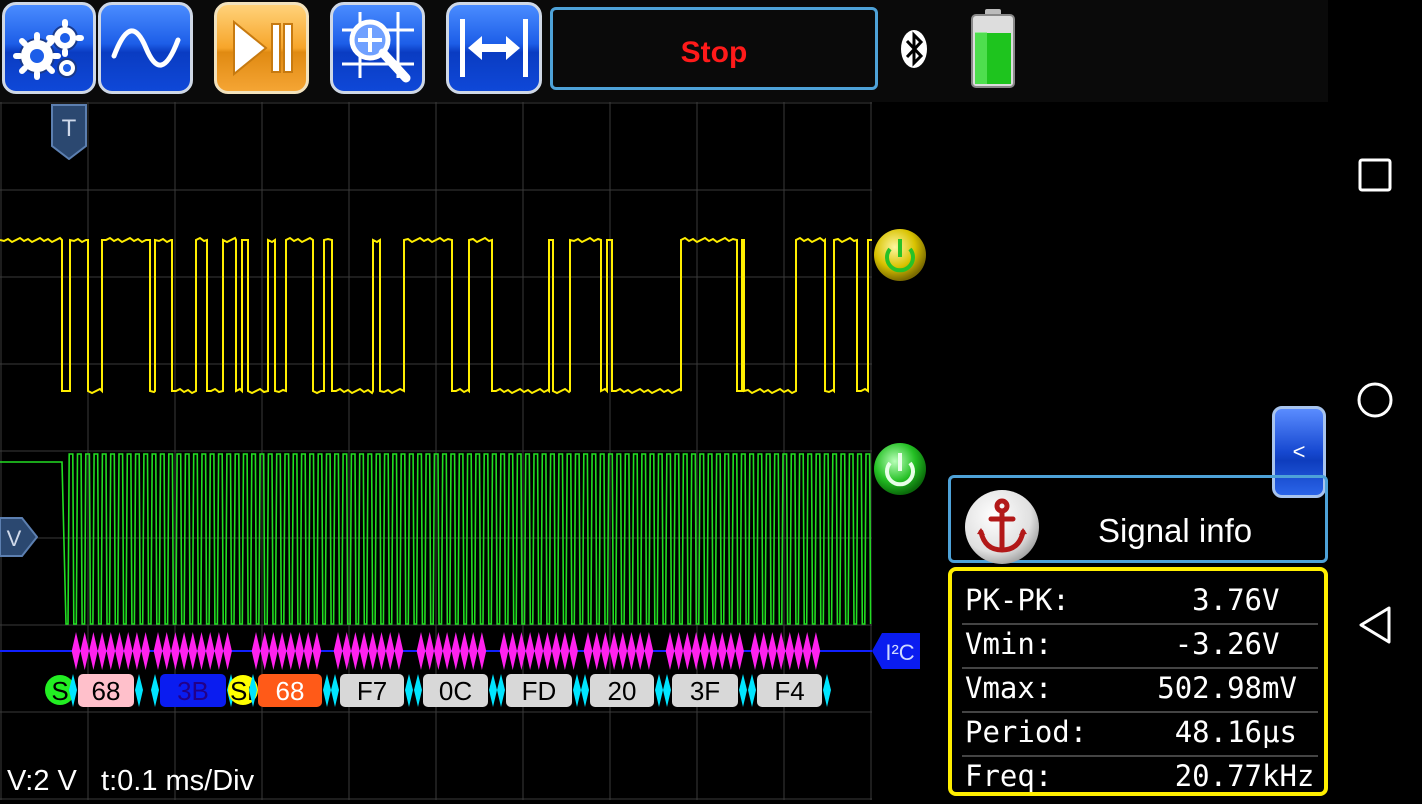 The width and height of the screenshot is (1422, 804). I want to click on horizontal-fit-icon, so click(494, 48).